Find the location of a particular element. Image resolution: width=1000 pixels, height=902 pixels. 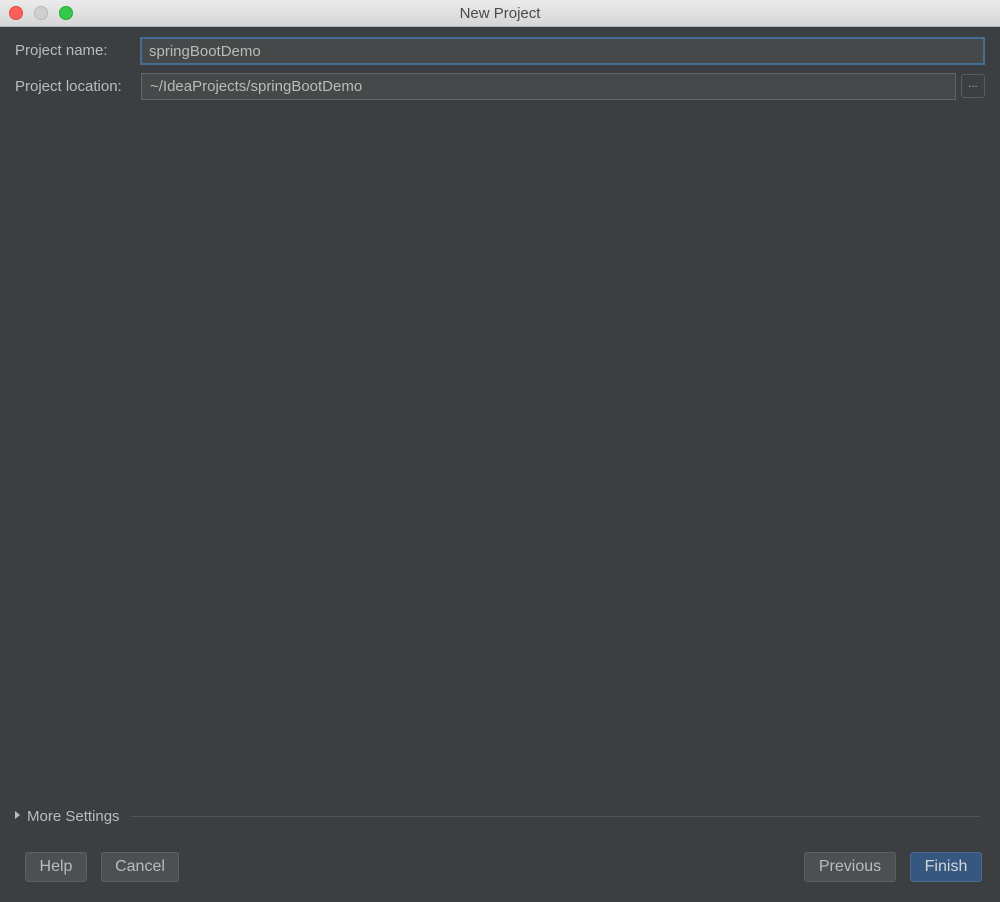

more-settings-toggle: More Settings is located at coordinates (67, 816).